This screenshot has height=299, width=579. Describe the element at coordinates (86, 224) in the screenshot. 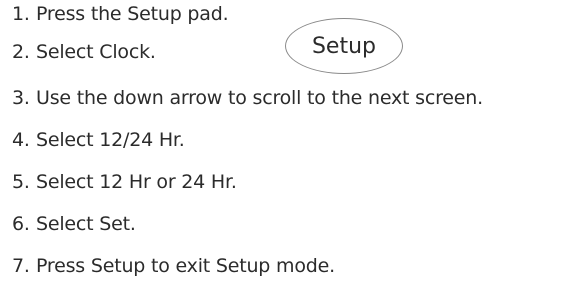

I see `step-text: Select Set.` at that location.